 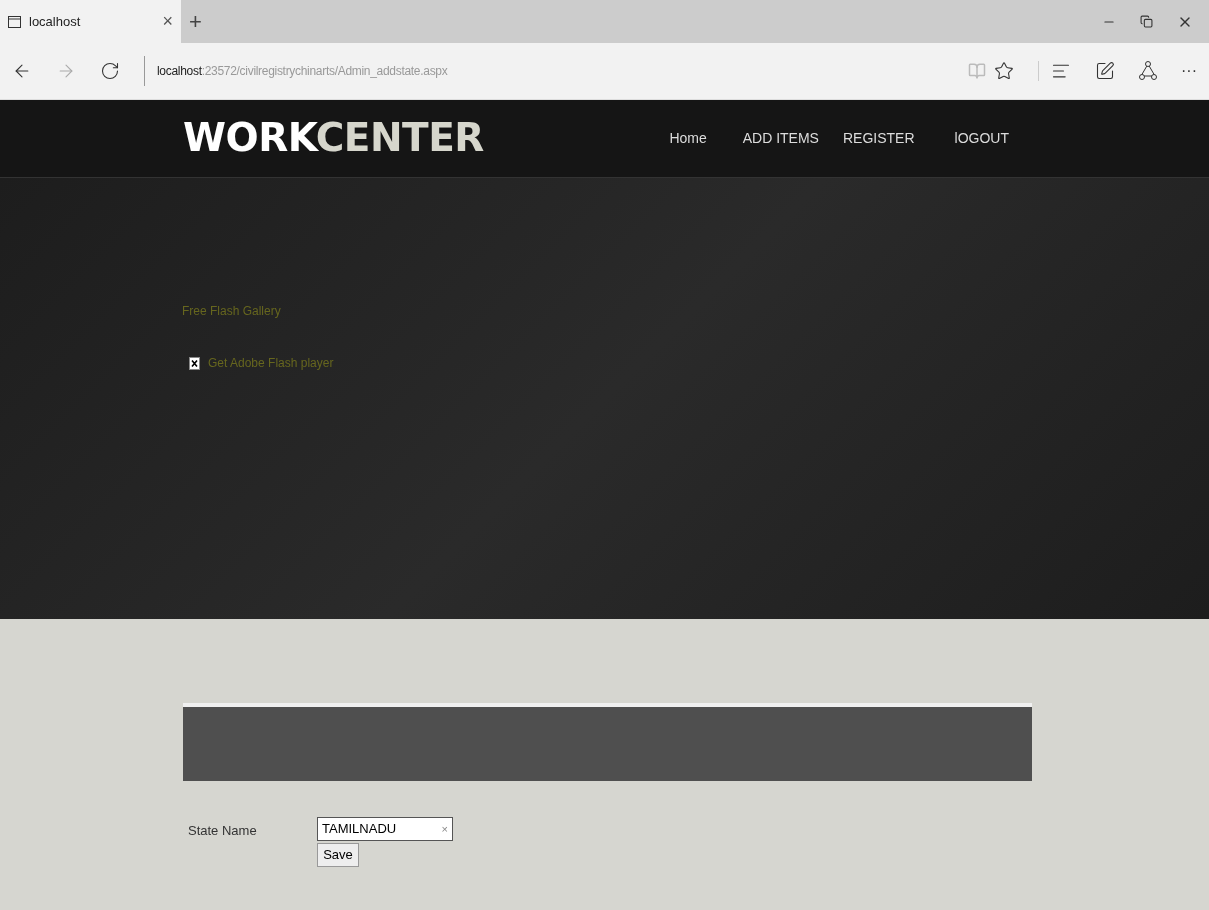 What do you see at coordinates (222, 831) in the screenshot?
I see `field-label: State Name` at bounding box center [222, 831].